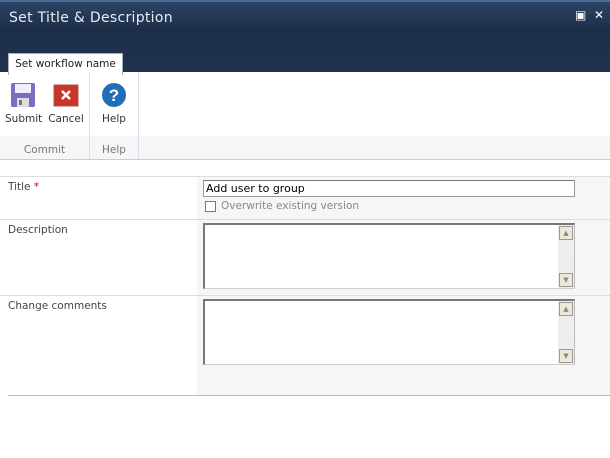 This screenshot has height=458, width=610. I want to click on submit-button: Submit, so click(24, 103).